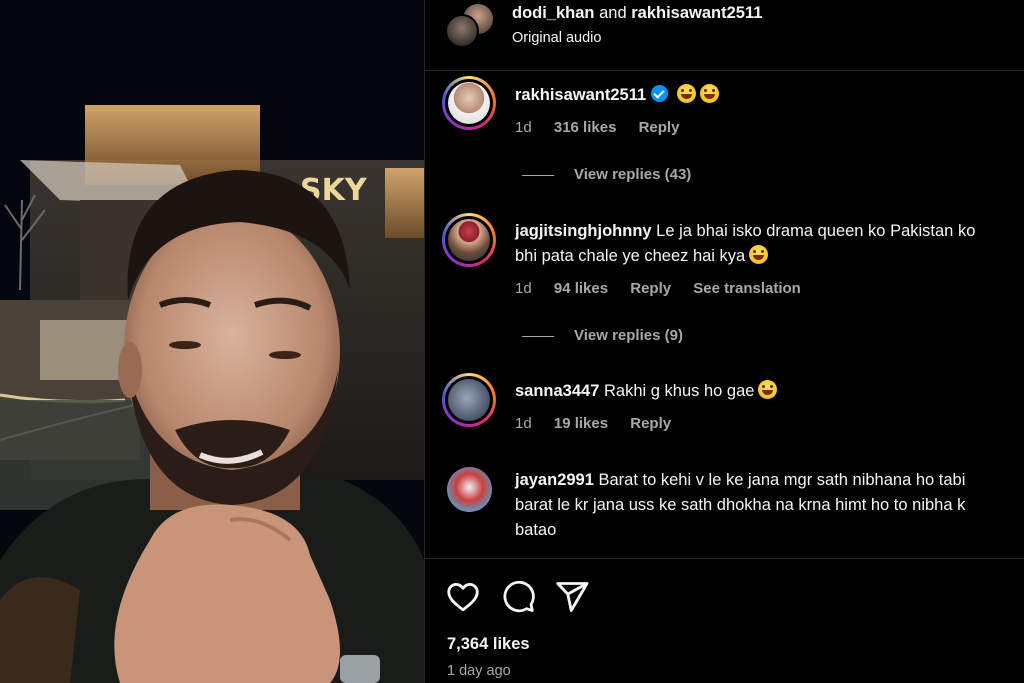 The height and width of the screenshot is (683, 1024). I want to click on view-replies-label: View replies (43), so click(633, 174).